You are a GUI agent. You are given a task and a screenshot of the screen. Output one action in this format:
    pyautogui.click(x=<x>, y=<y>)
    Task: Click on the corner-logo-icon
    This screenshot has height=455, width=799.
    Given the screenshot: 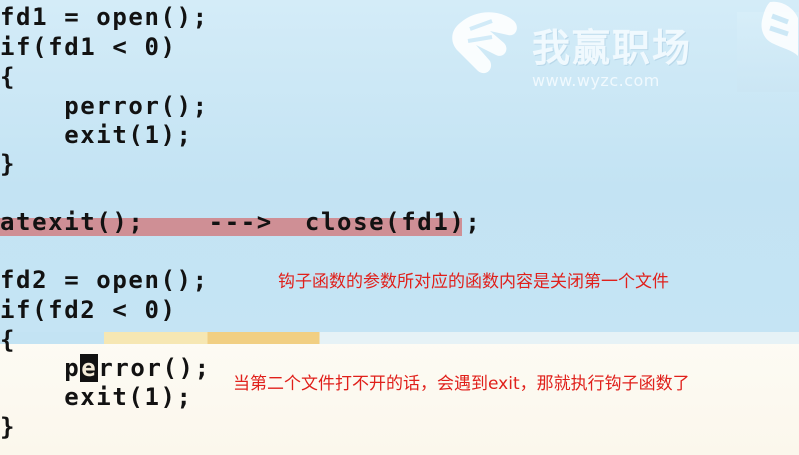 What is the action you would take?
    pyautogui.click(x=779, y=28)
    